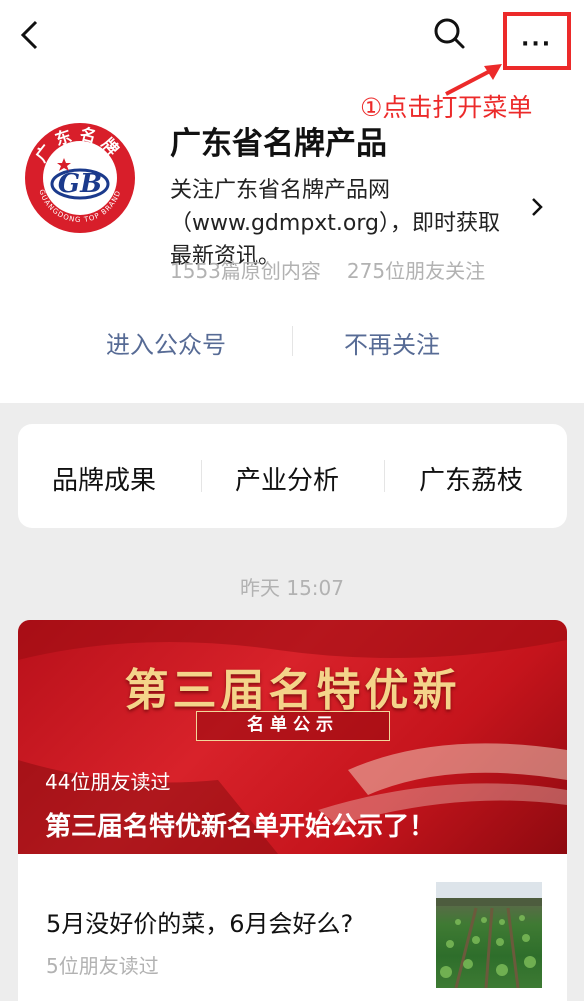 The height and width of the screenshot is (1001, 584). Describe the element at coordinates (166, 342) in the screenshot. I see `enter-account-button: 进入公众号` at that location.